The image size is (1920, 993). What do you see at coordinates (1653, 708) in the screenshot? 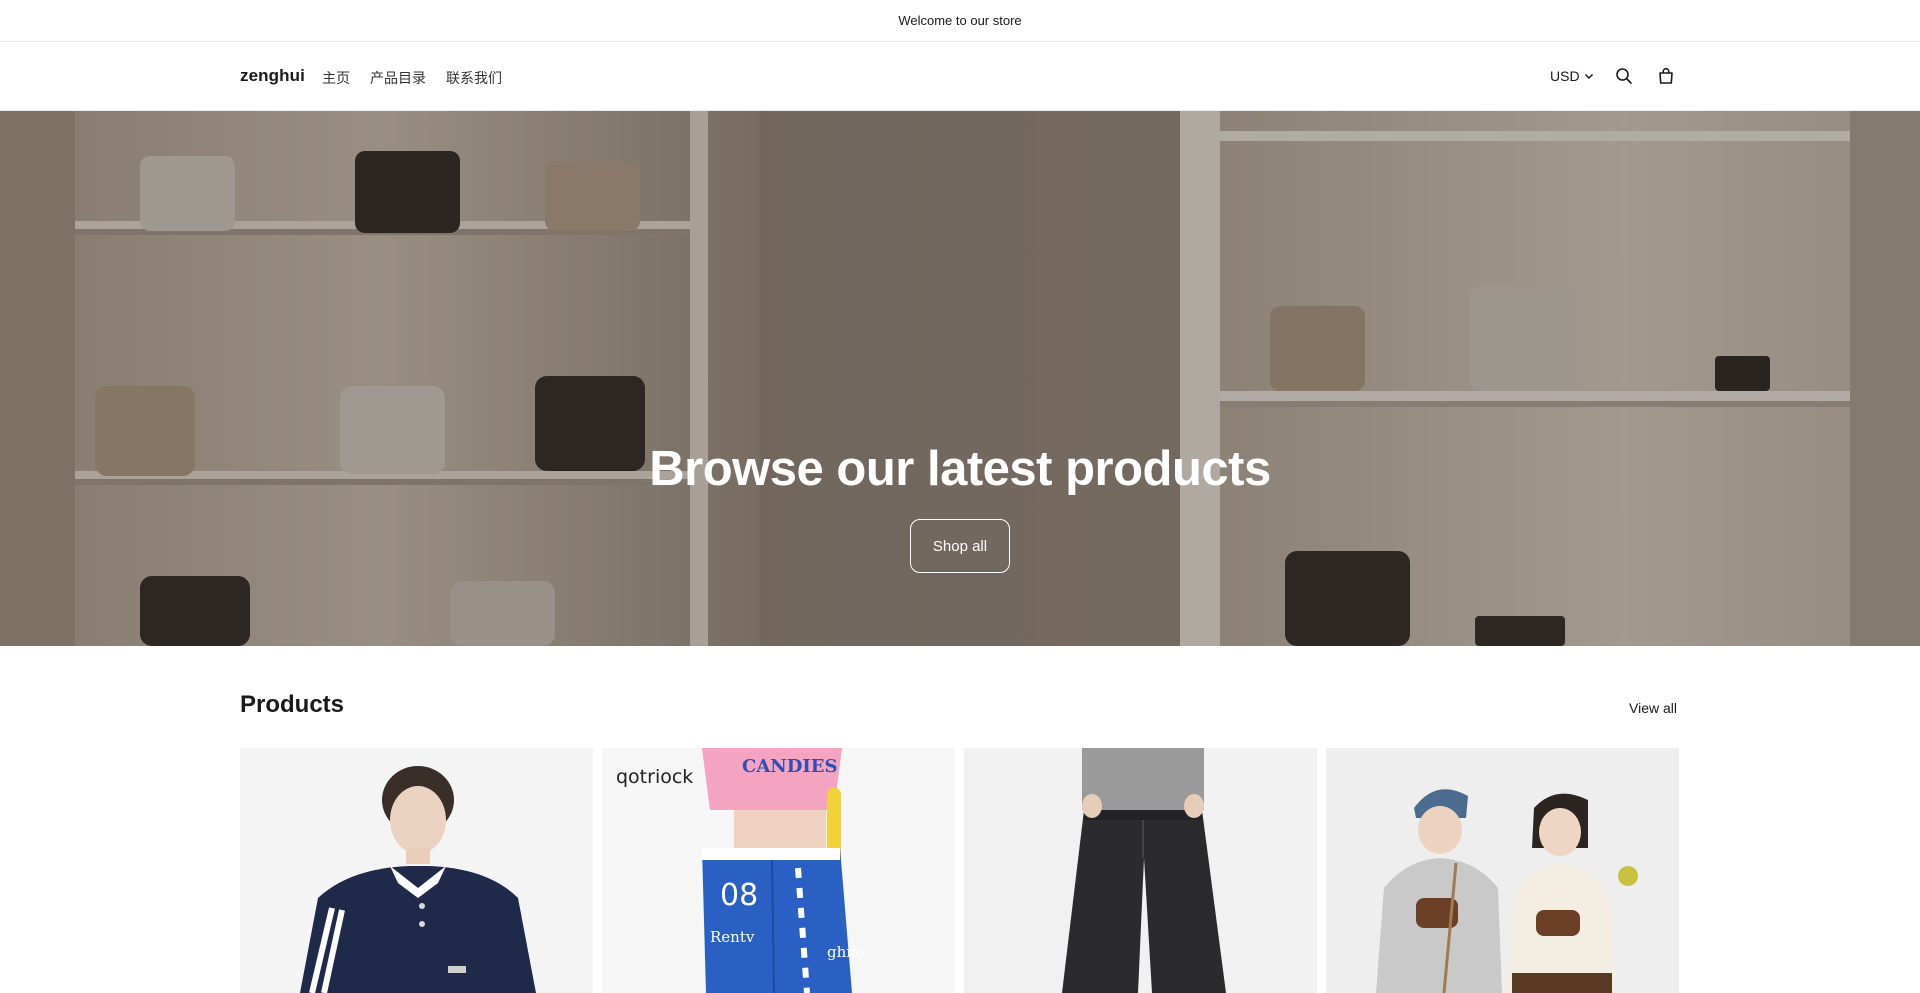
I see `view-all-link: View all` at bounding box center [1653, 708].